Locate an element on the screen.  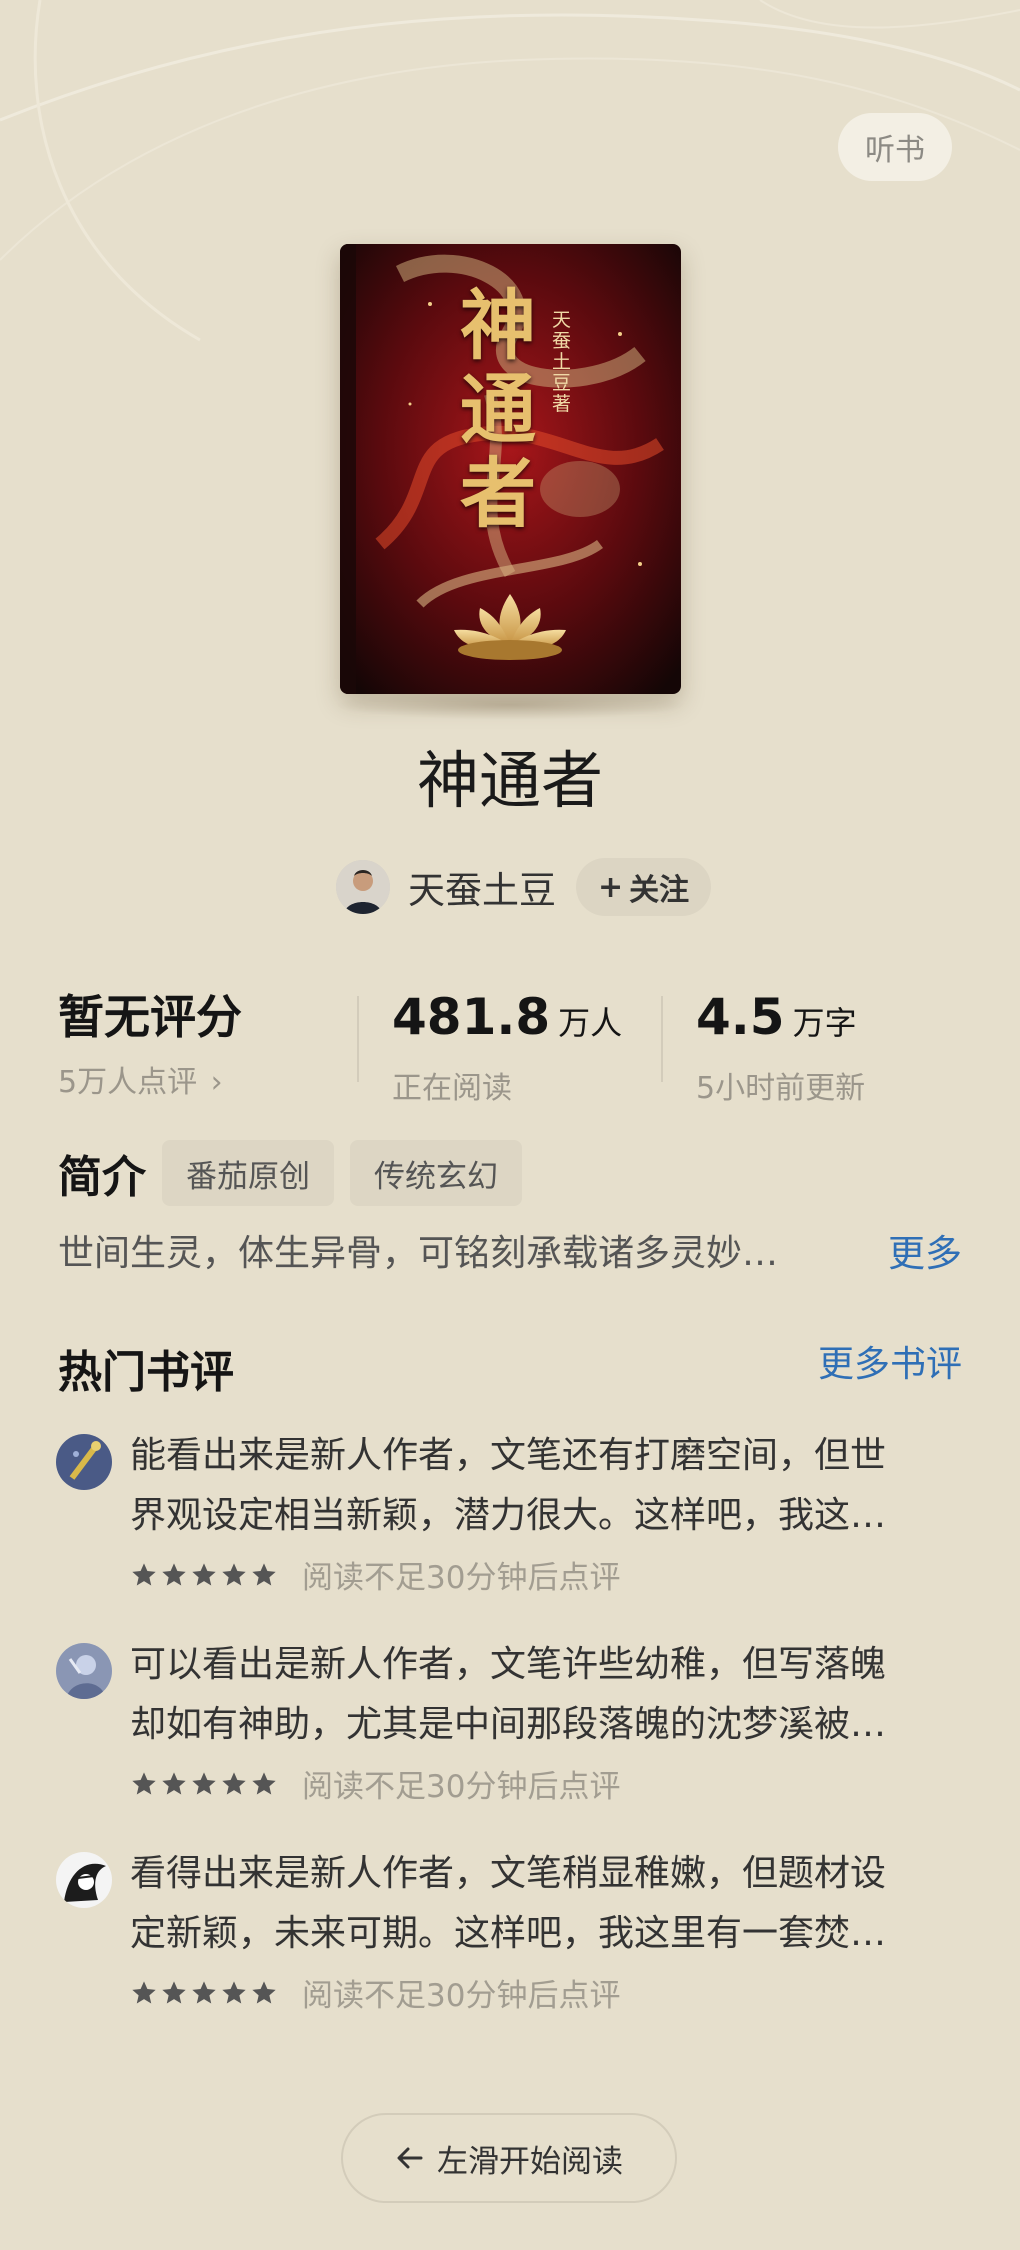
tag-original: 番茄原创 is located at coordinates (248, 1173).